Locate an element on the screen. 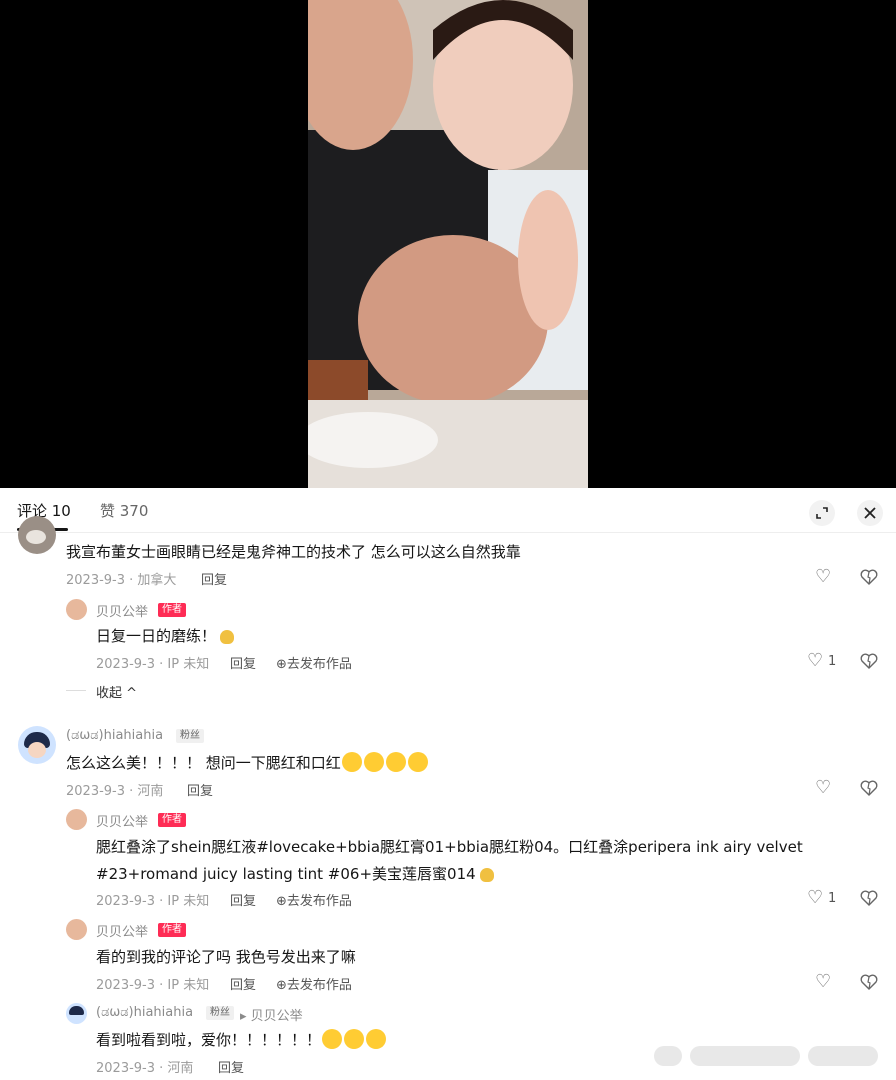 The width and height of the screenshot is (896, 1080). video-frame is located at coordinates (448, 244).